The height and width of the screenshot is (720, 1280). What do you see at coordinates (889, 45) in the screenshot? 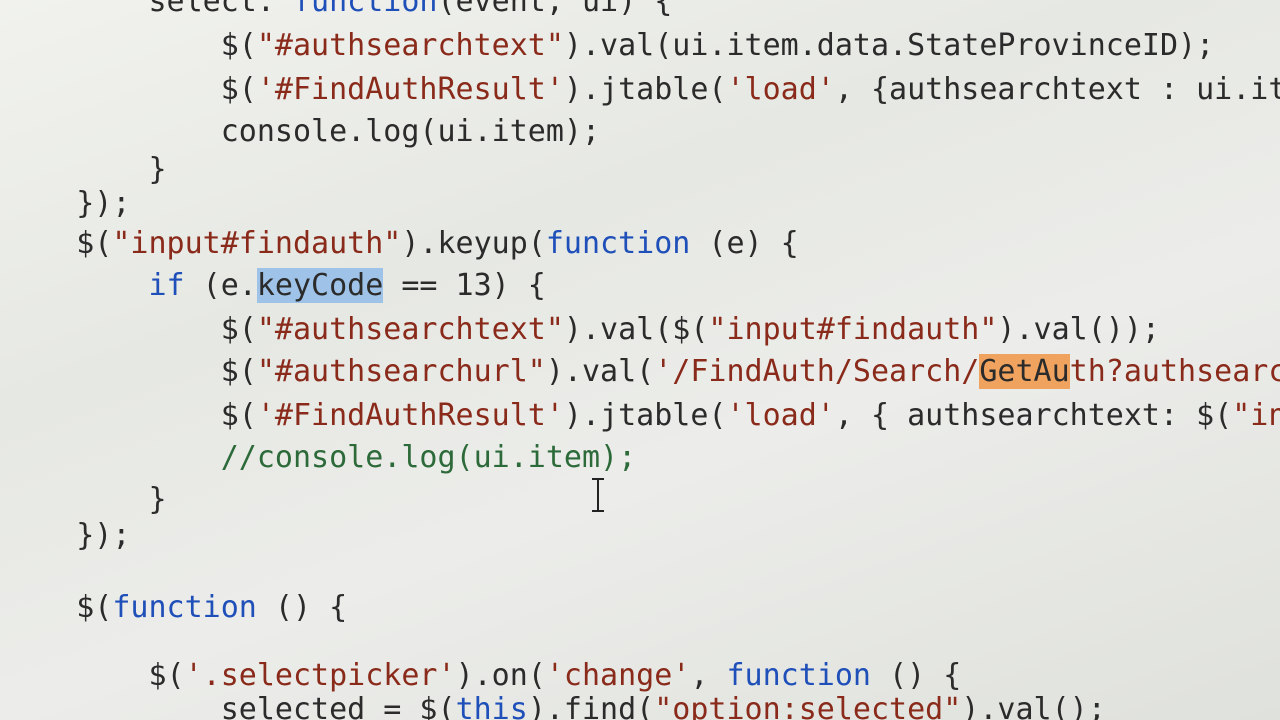
I see `code-token: ).val(ui.item.data.StateProvinceID);` at bounding box center [889, 45].